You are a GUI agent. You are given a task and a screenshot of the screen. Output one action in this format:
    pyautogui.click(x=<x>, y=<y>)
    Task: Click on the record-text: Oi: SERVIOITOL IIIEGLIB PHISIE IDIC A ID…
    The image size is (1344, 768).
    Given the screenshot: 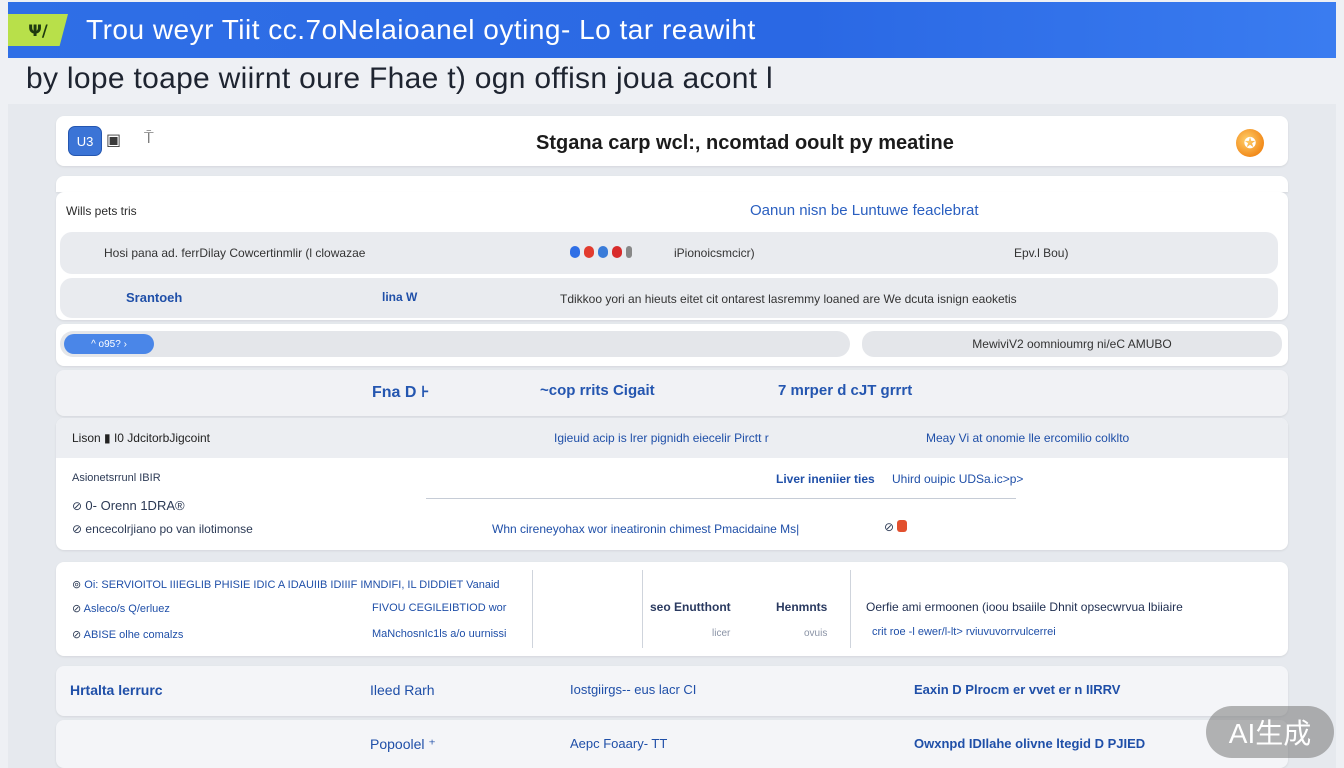 What is the action you would take?
    pyautogui.click(x=292, y=585)
    